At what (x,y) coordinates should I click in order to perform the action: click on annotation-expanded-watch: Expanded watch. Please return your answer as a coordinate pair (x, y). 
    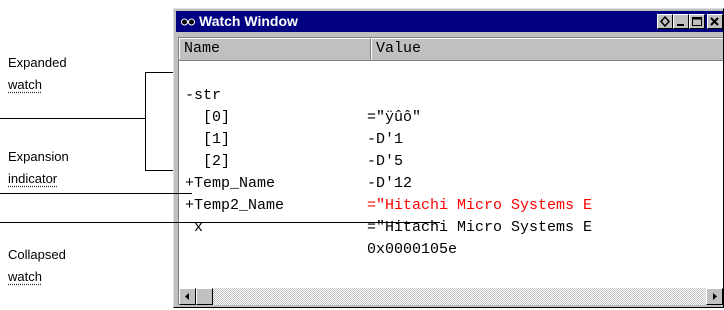
    Looking at the image, I should click on (37, 74).